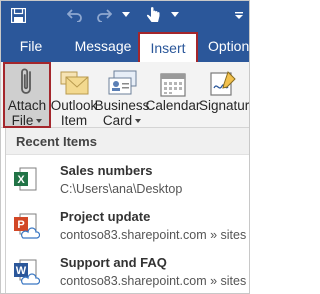 The width and height of the screenshot is (320, 294). I want to click on outlook-item-label-line1: Outlook, so click(74, 105).